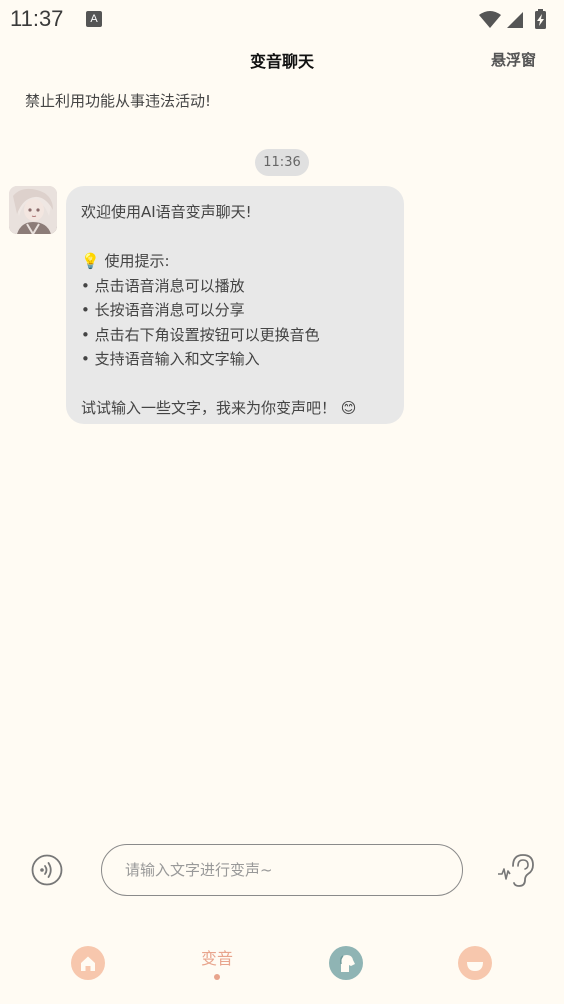 This screenshot has width=564, height=1004. I want to click on message-line: • 长按语音消息可以分享, so click(163, 310).